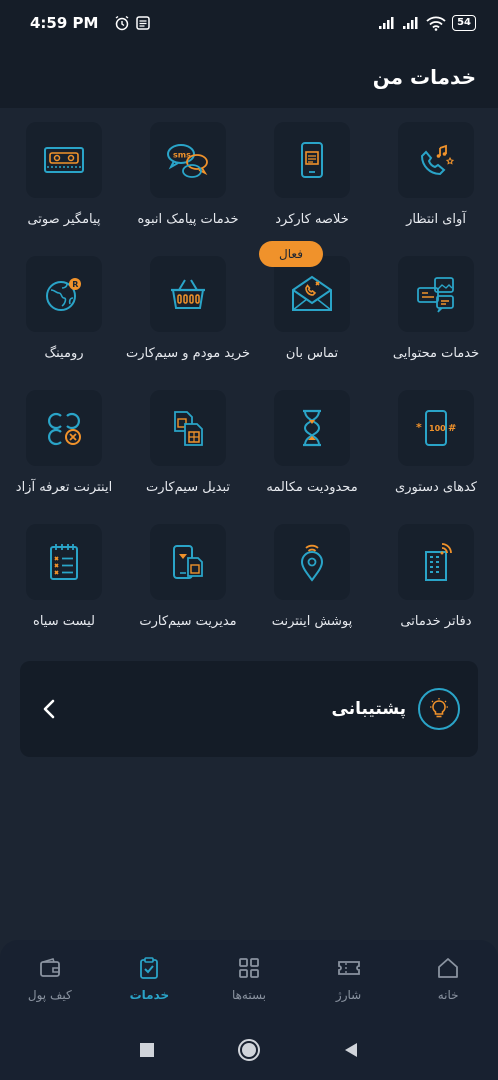 This screenshot has height=1080, width=498. What do you see at coordinates (149, 968) in the screenshot?
I see `clipboard-check-icon` at bounding box center [149, 968].